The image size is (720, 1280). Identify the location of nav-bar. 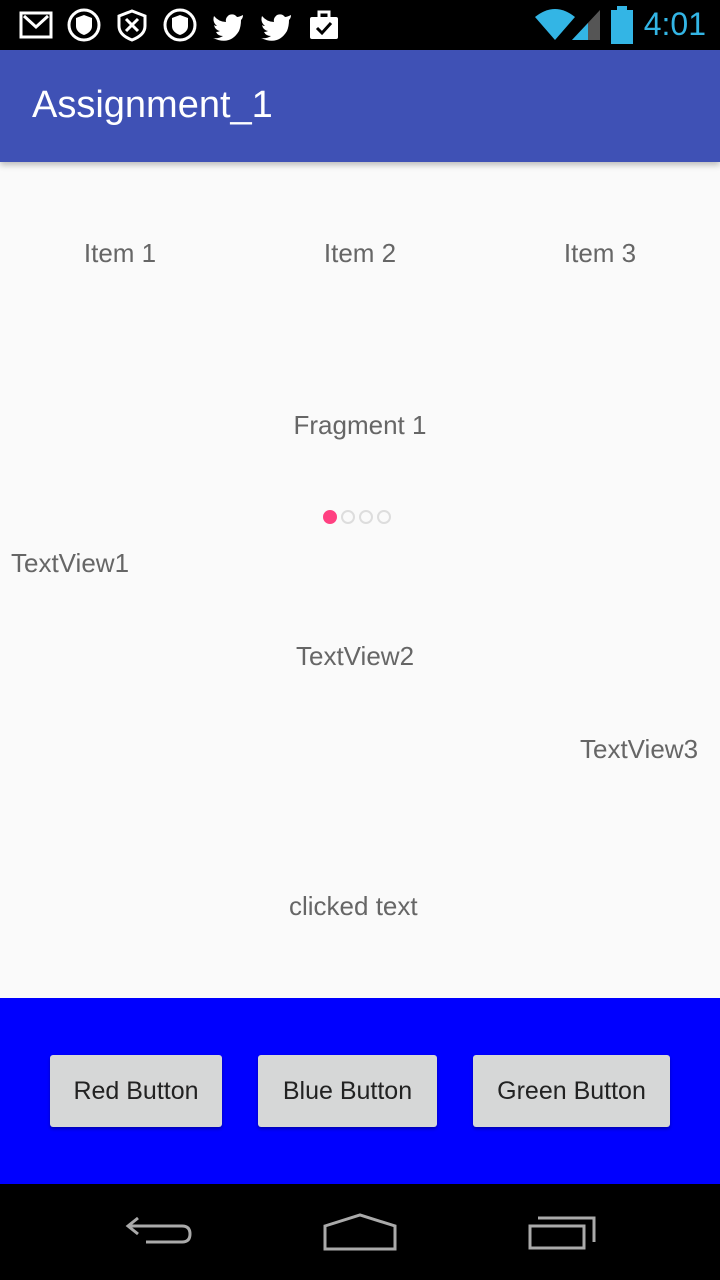
(360, 1232).